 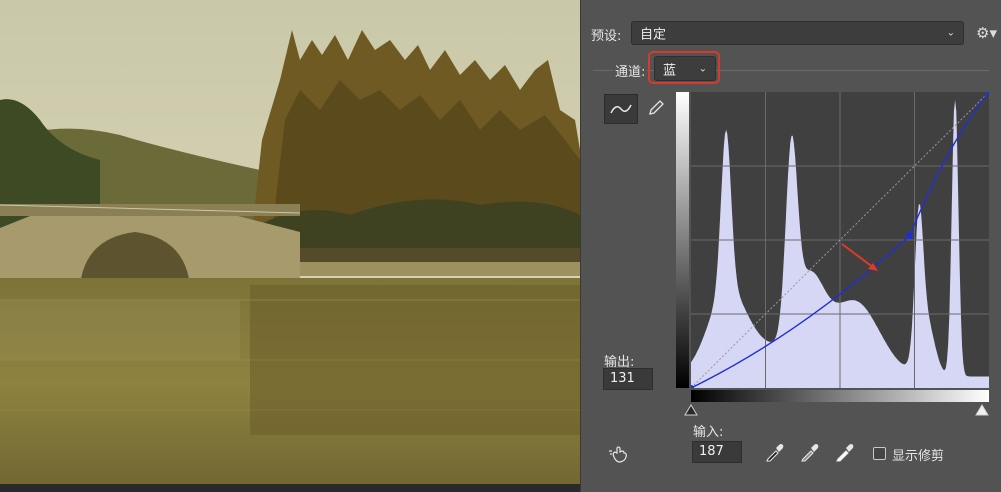 I want to click on channel-highlight-box, so click(x=684, y=67).